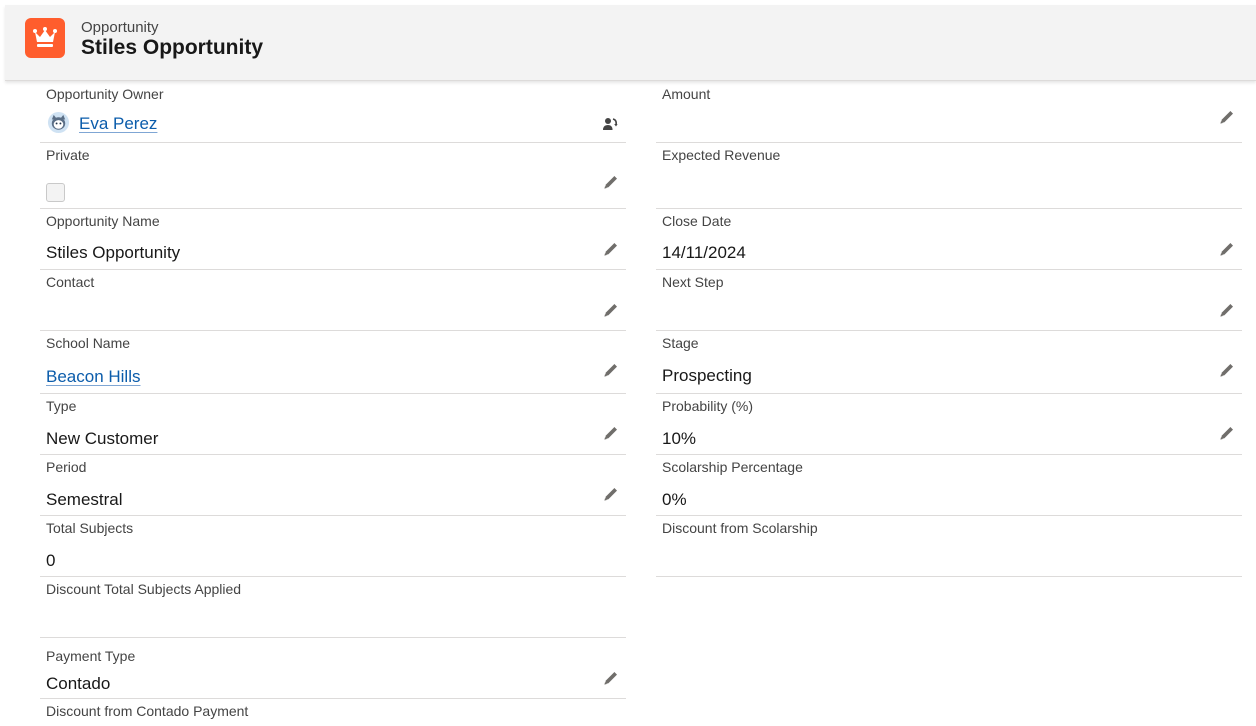  Describe the element at coordinates (172, 47) in the screenshot. I see `record-title: Stiles Opportunity` at that location.